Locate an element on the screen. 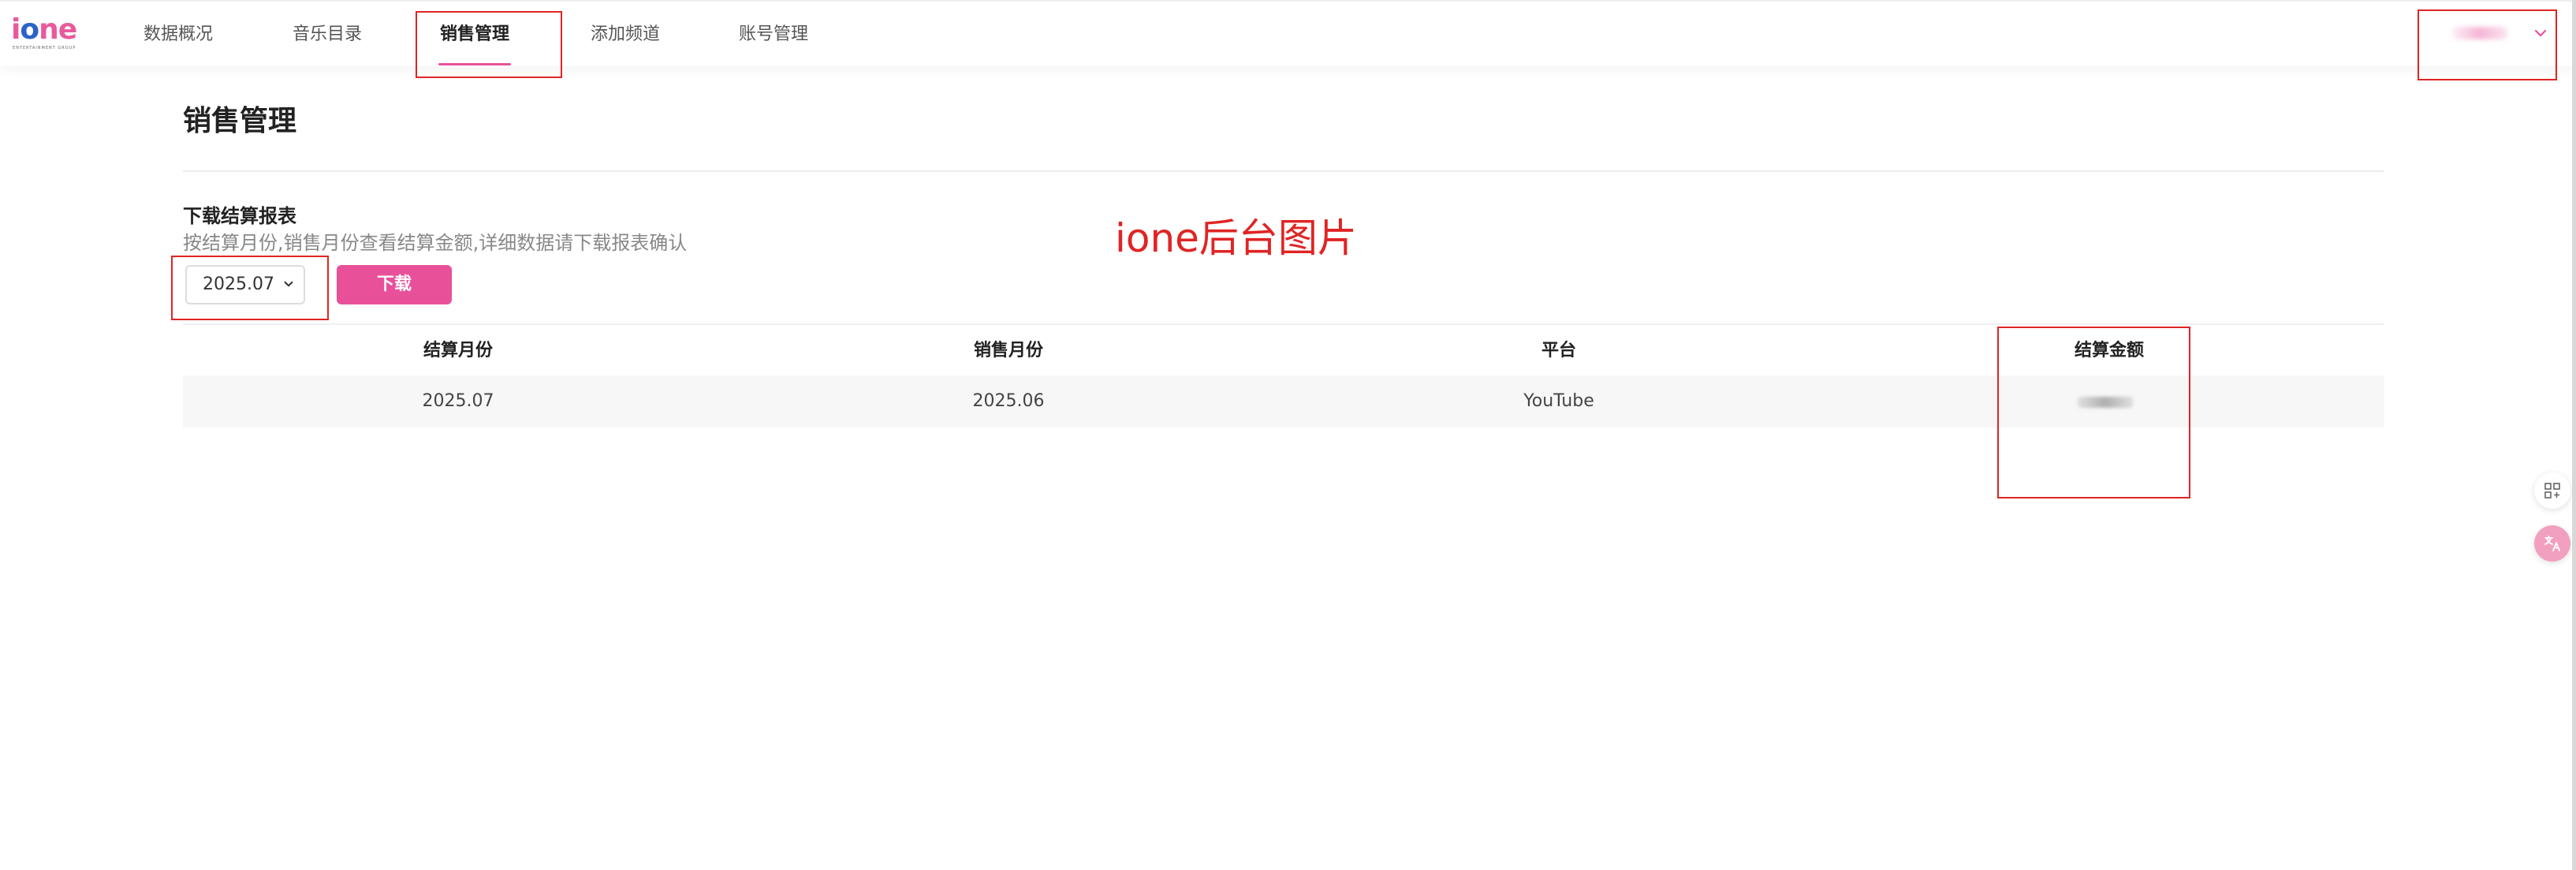  nav-item-account-management: 账号管理 is located at coordinates (774, 35).